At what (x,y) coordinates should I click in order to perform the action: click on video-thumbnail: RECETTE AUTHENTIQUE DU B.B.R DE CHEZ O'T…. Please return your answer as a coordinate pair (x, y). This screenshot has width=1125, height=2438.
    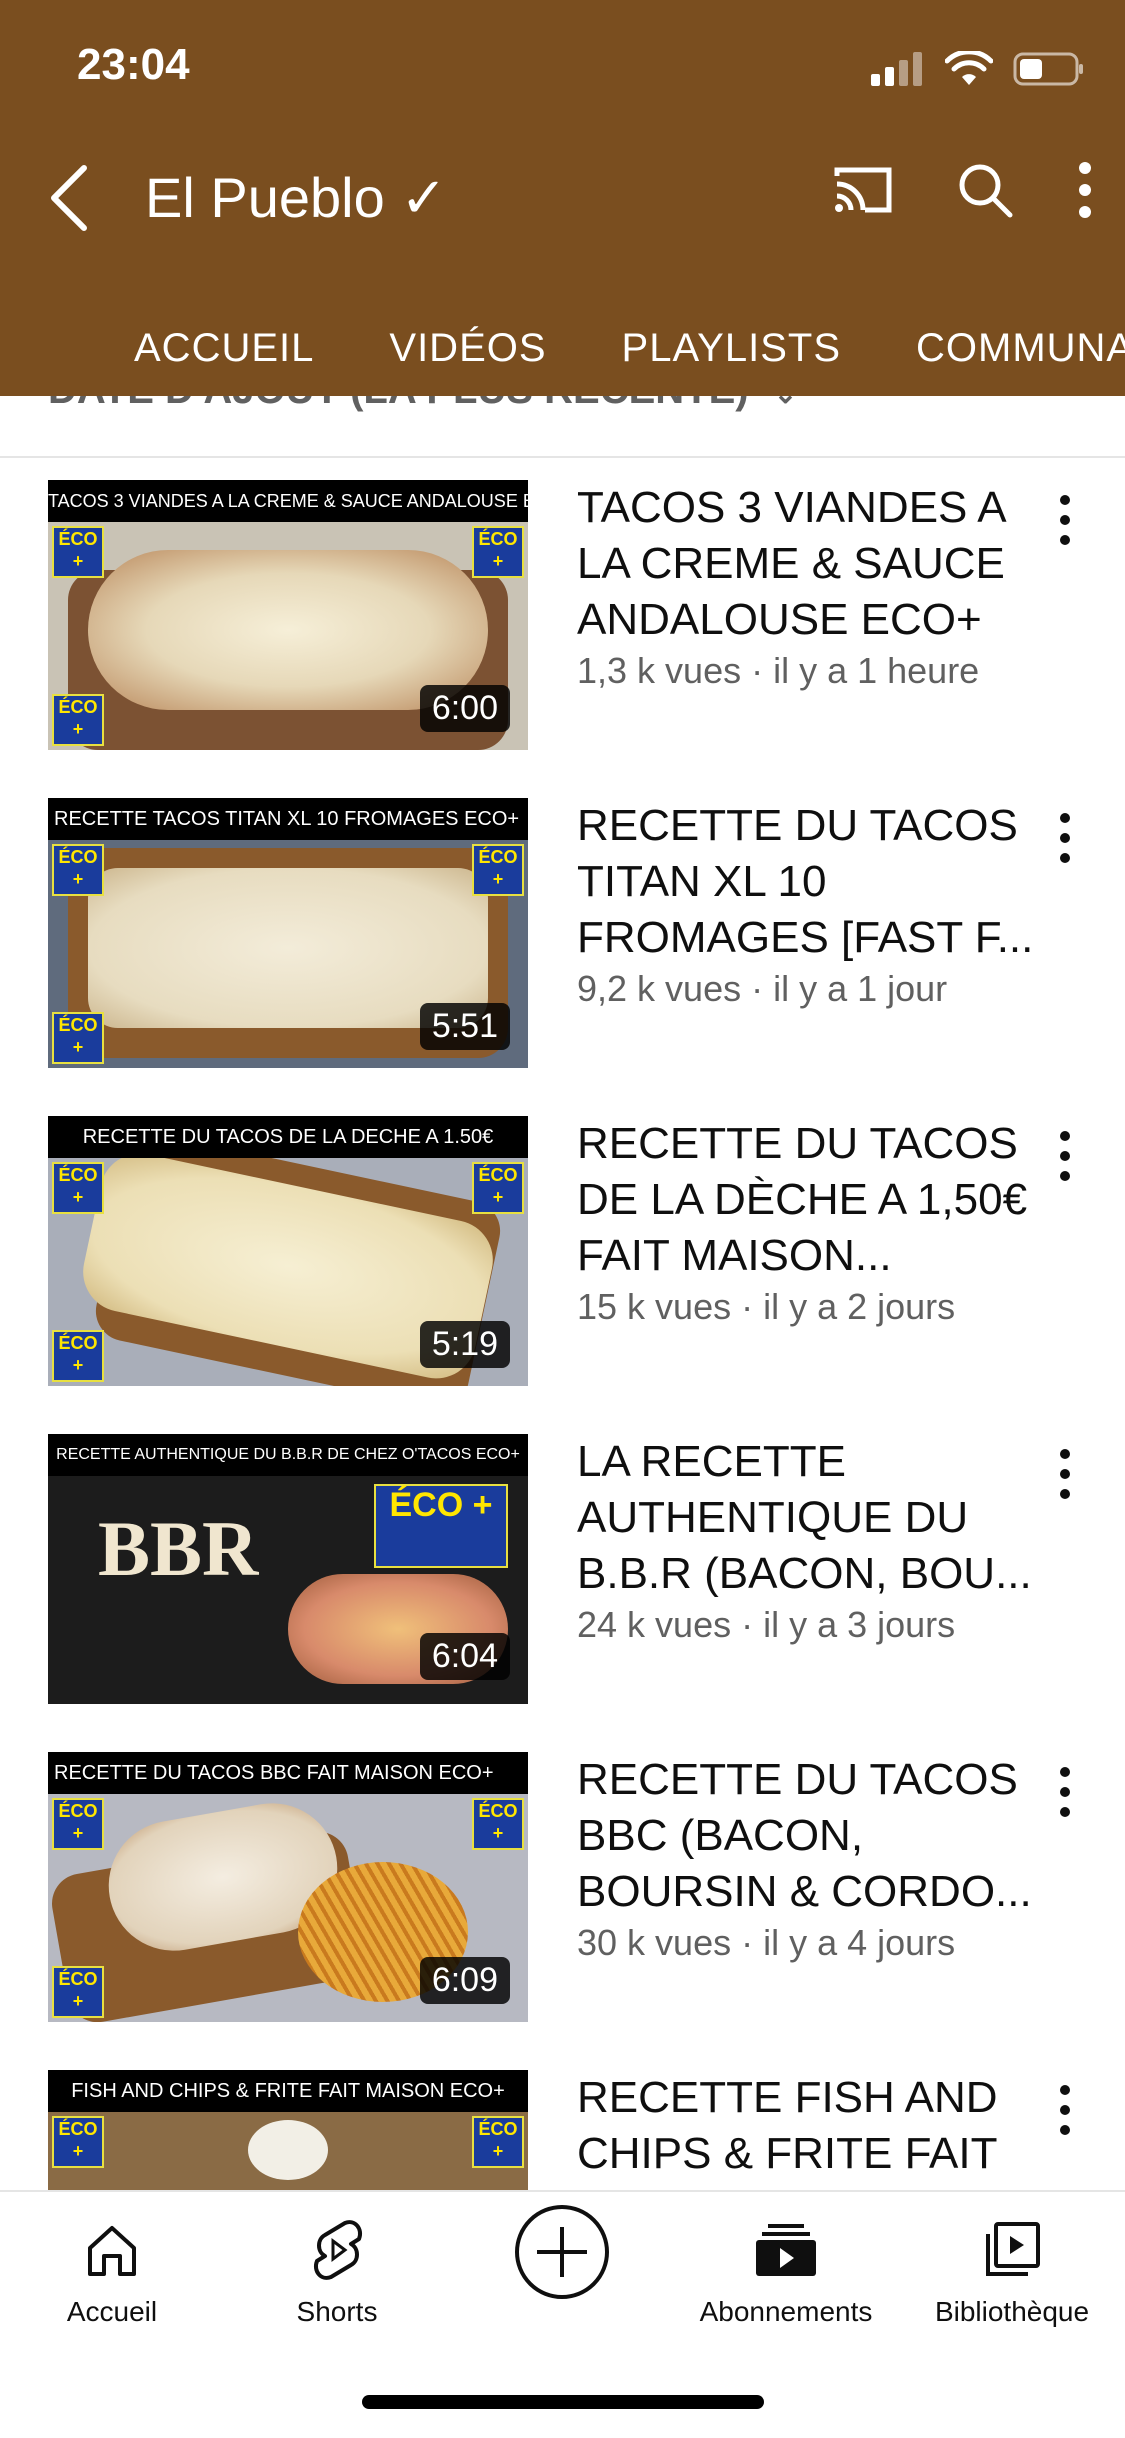
    Looking at the image, I should click on (288, 1569).